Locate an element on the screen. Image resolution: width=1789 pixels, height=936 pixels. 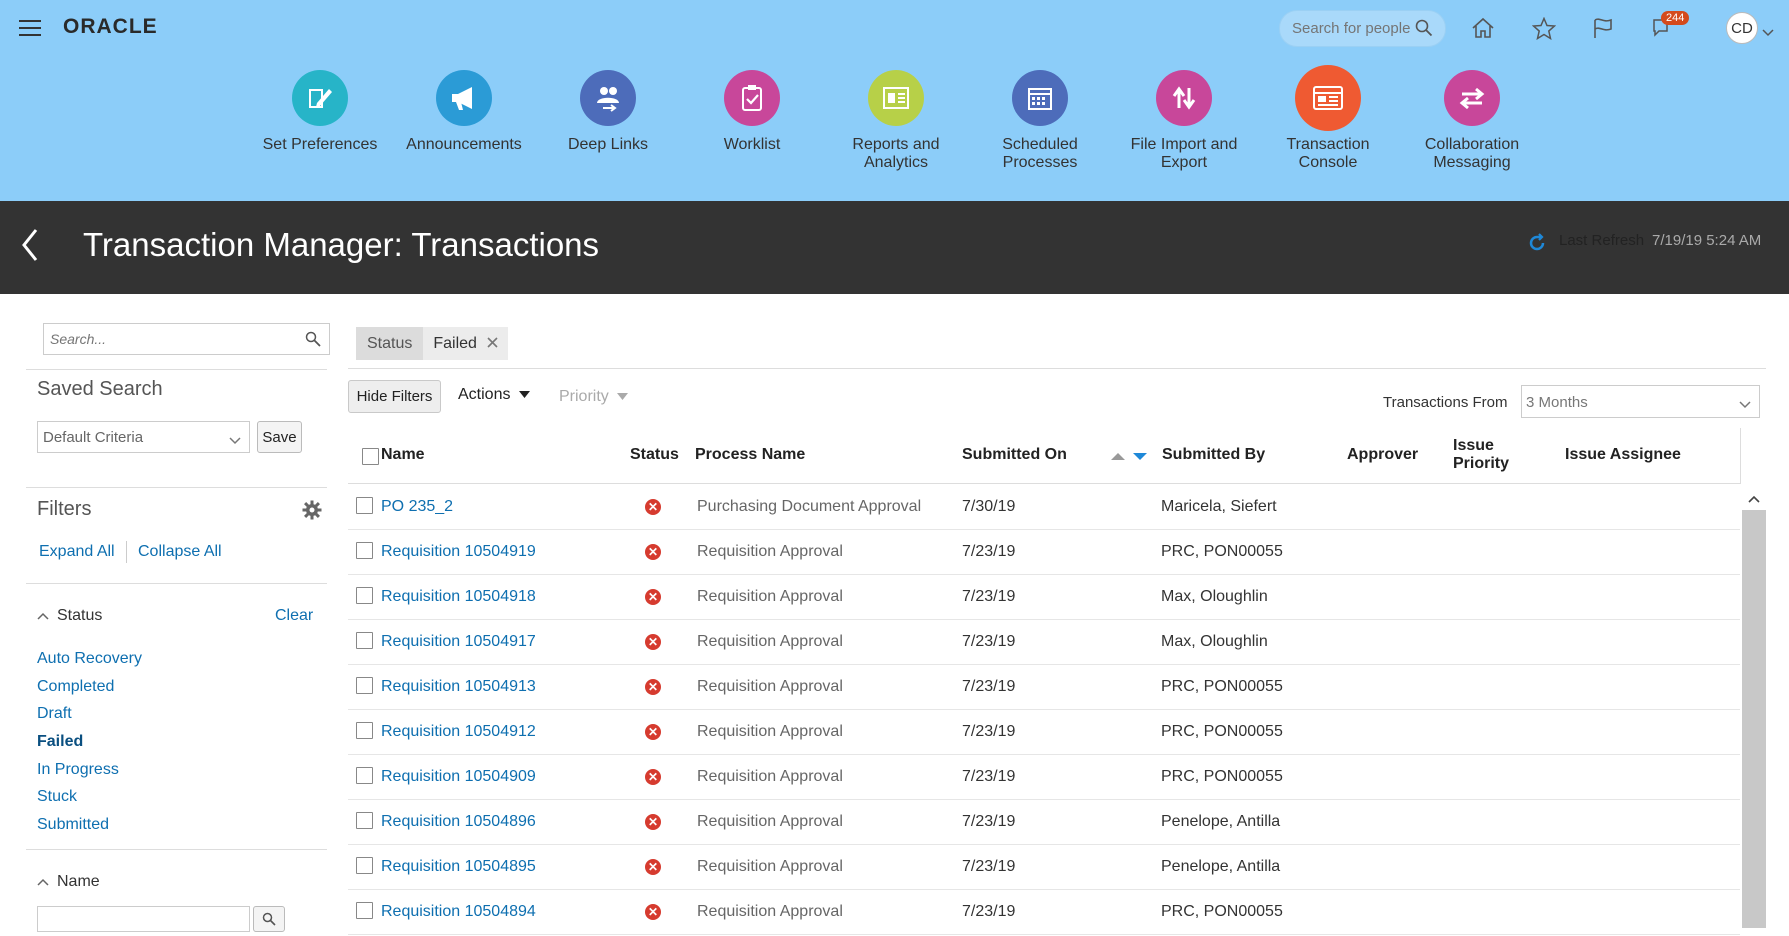
home-icon is located at coordinates (1483, 28).